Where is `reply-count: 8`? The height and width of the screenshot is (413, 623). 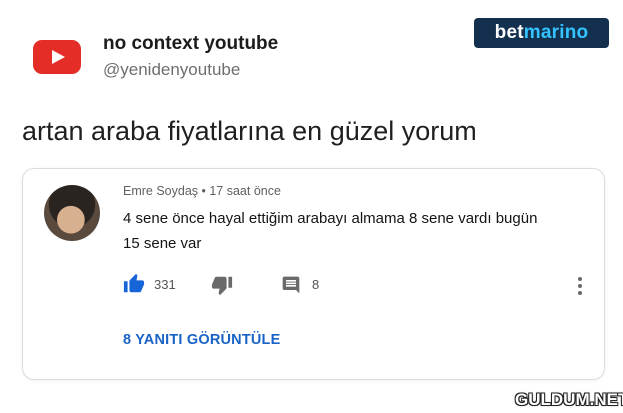 reply-count: 8 is located at coordinates (316, 284).